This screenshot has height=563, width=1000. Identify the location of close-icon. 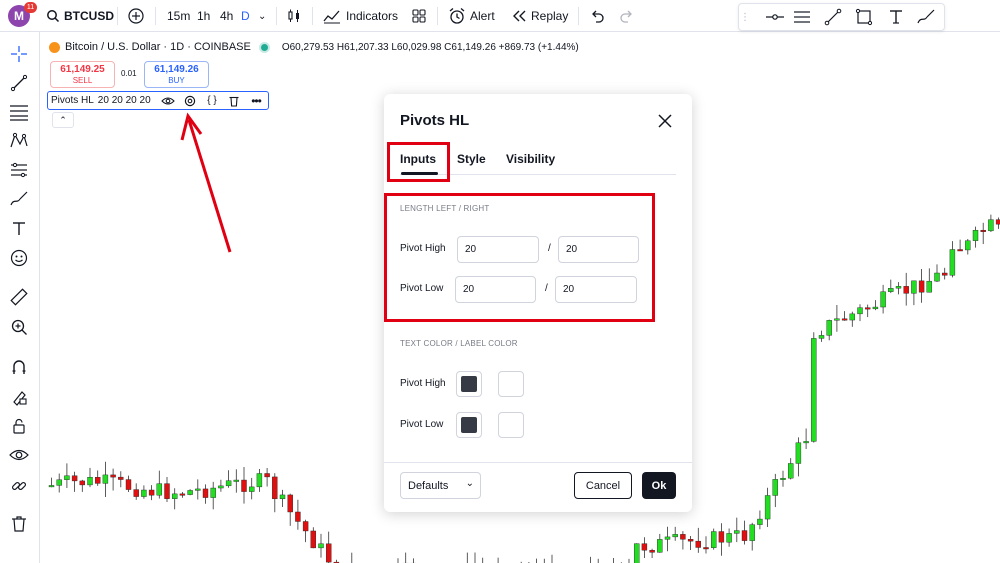
(665, 121).